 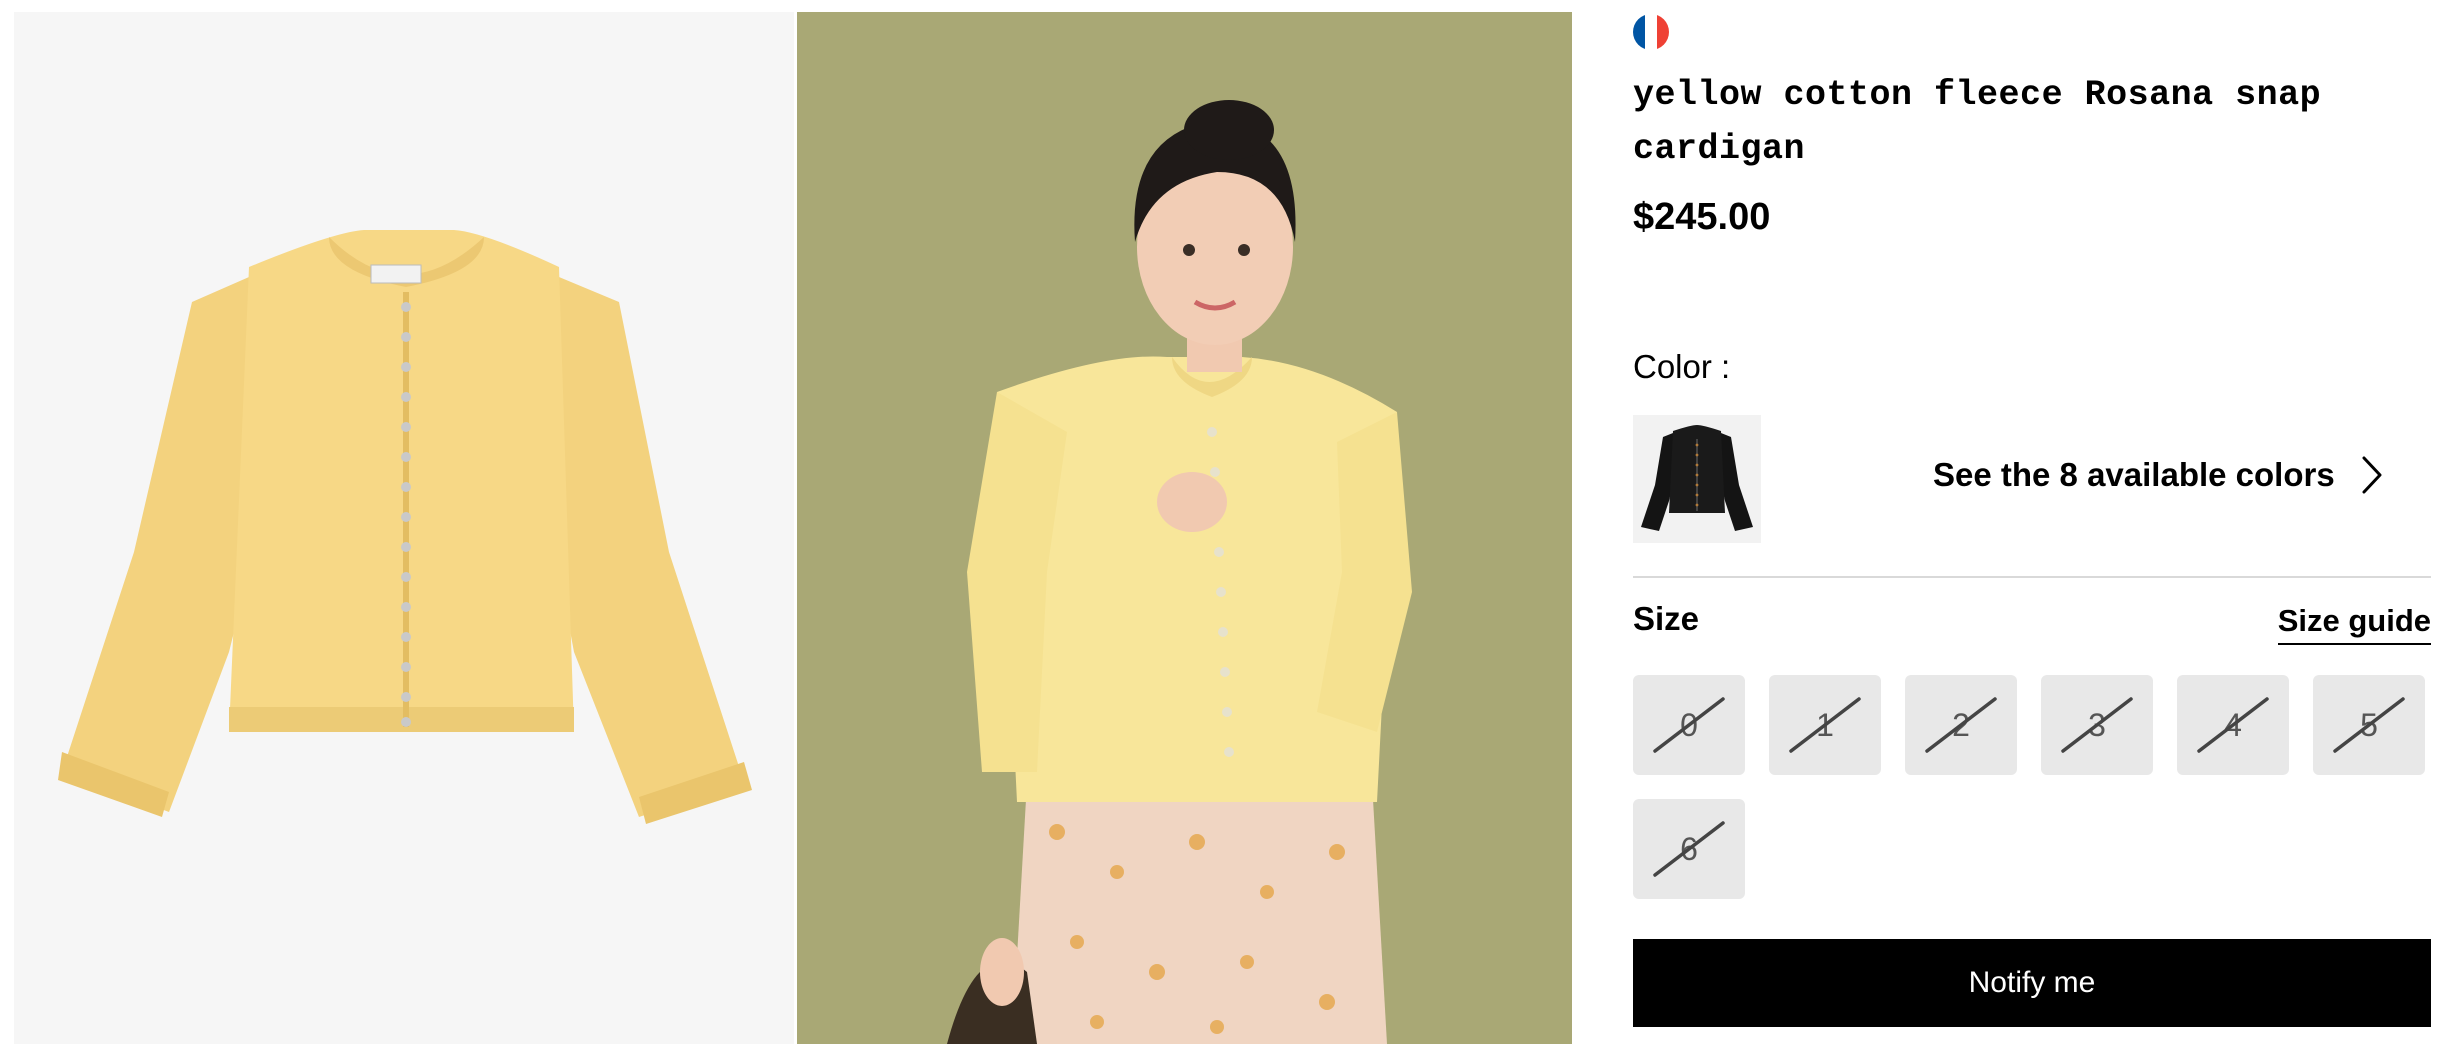 I want to click on size-option-0: 0, so click(x=1689, y=725).